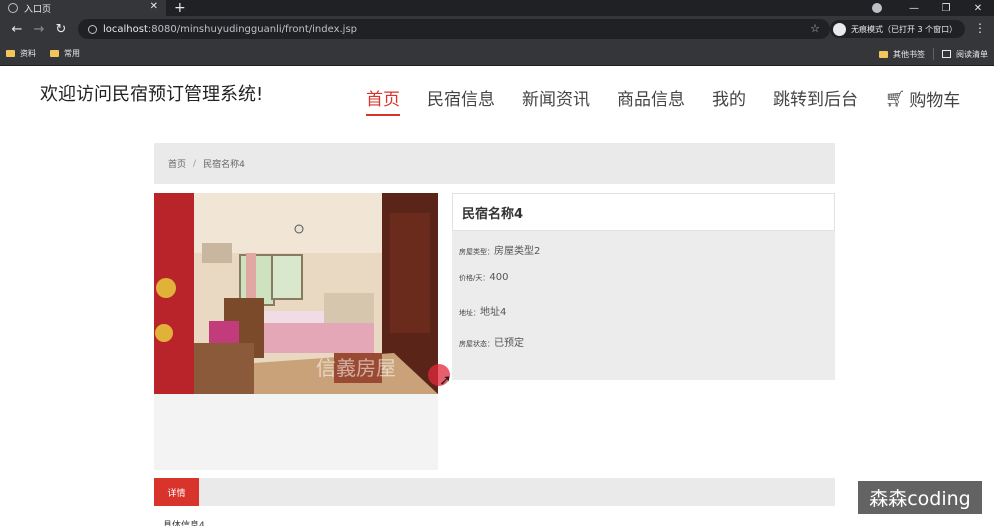  What do you see at coordinates (13, 8) in the screenshot?
I see `globe-icon` at bounding box center [13, 8].